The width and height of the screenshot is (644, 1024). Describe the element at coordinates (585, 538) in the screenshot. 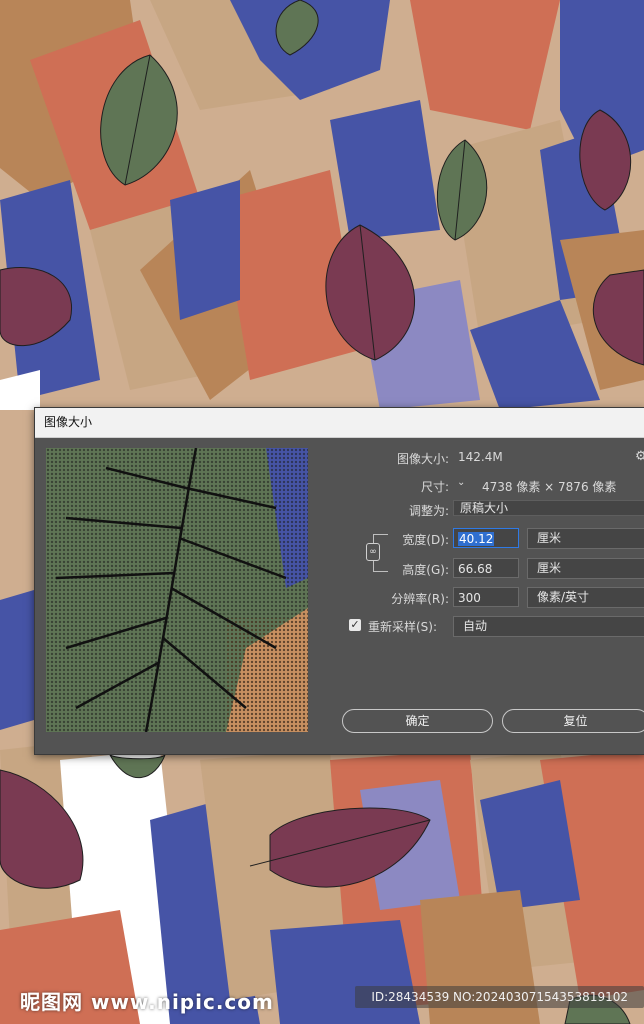

I see `width-unit-dropdown: 厘米` at that location.